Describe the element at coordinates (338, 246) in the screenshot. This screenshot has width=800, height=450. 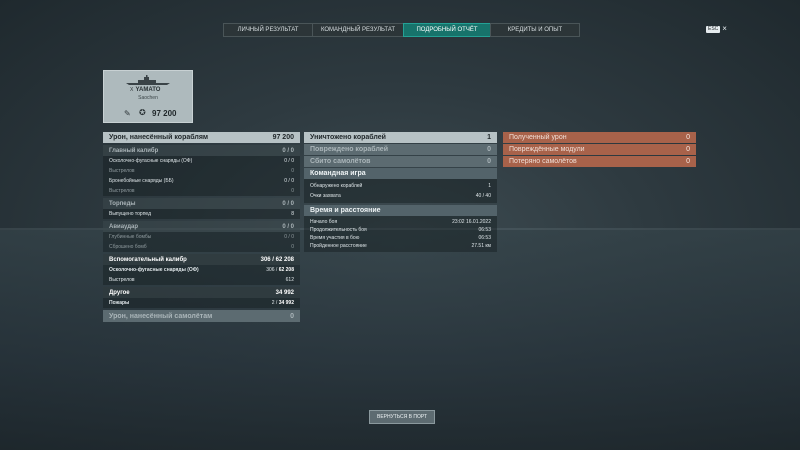
I see `distance-label: Пройденное расстояние` at that location.